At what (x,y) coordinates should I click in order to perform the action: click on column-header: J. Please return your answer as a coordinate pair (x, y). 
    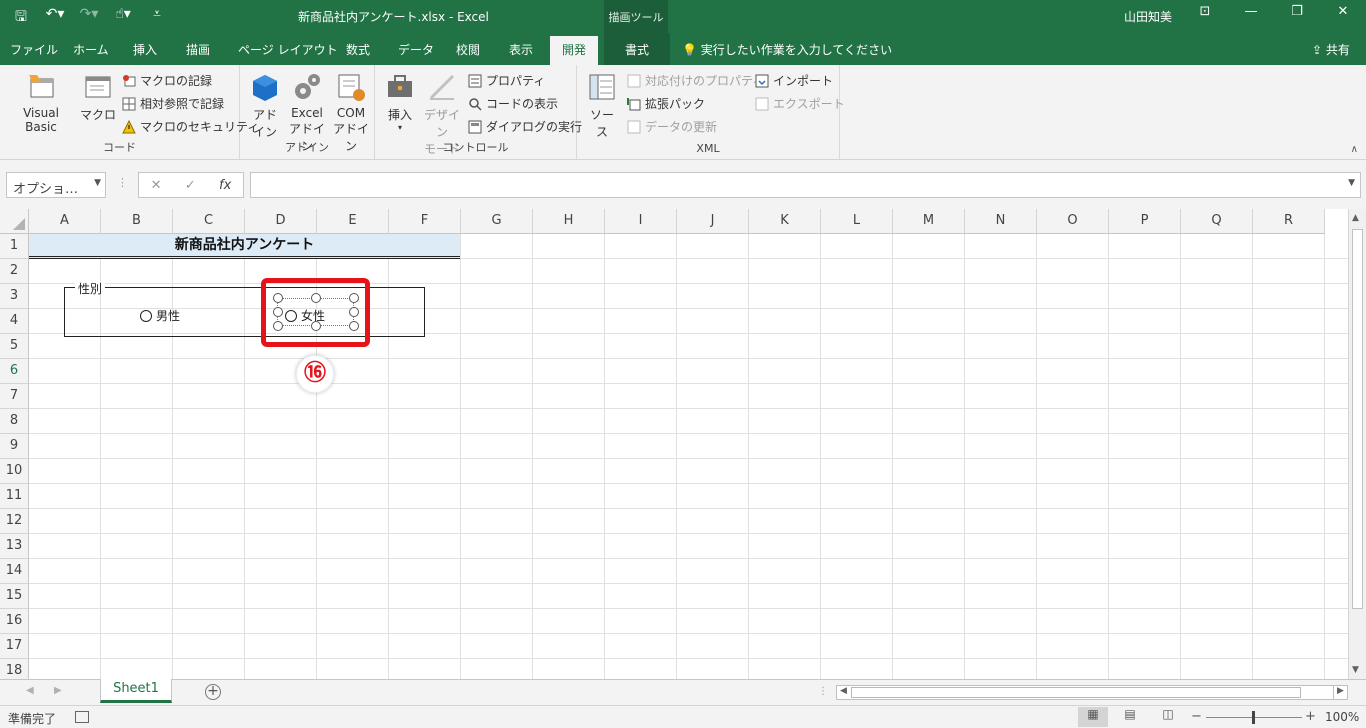
    Looking at the image, I should click on (713, 221).